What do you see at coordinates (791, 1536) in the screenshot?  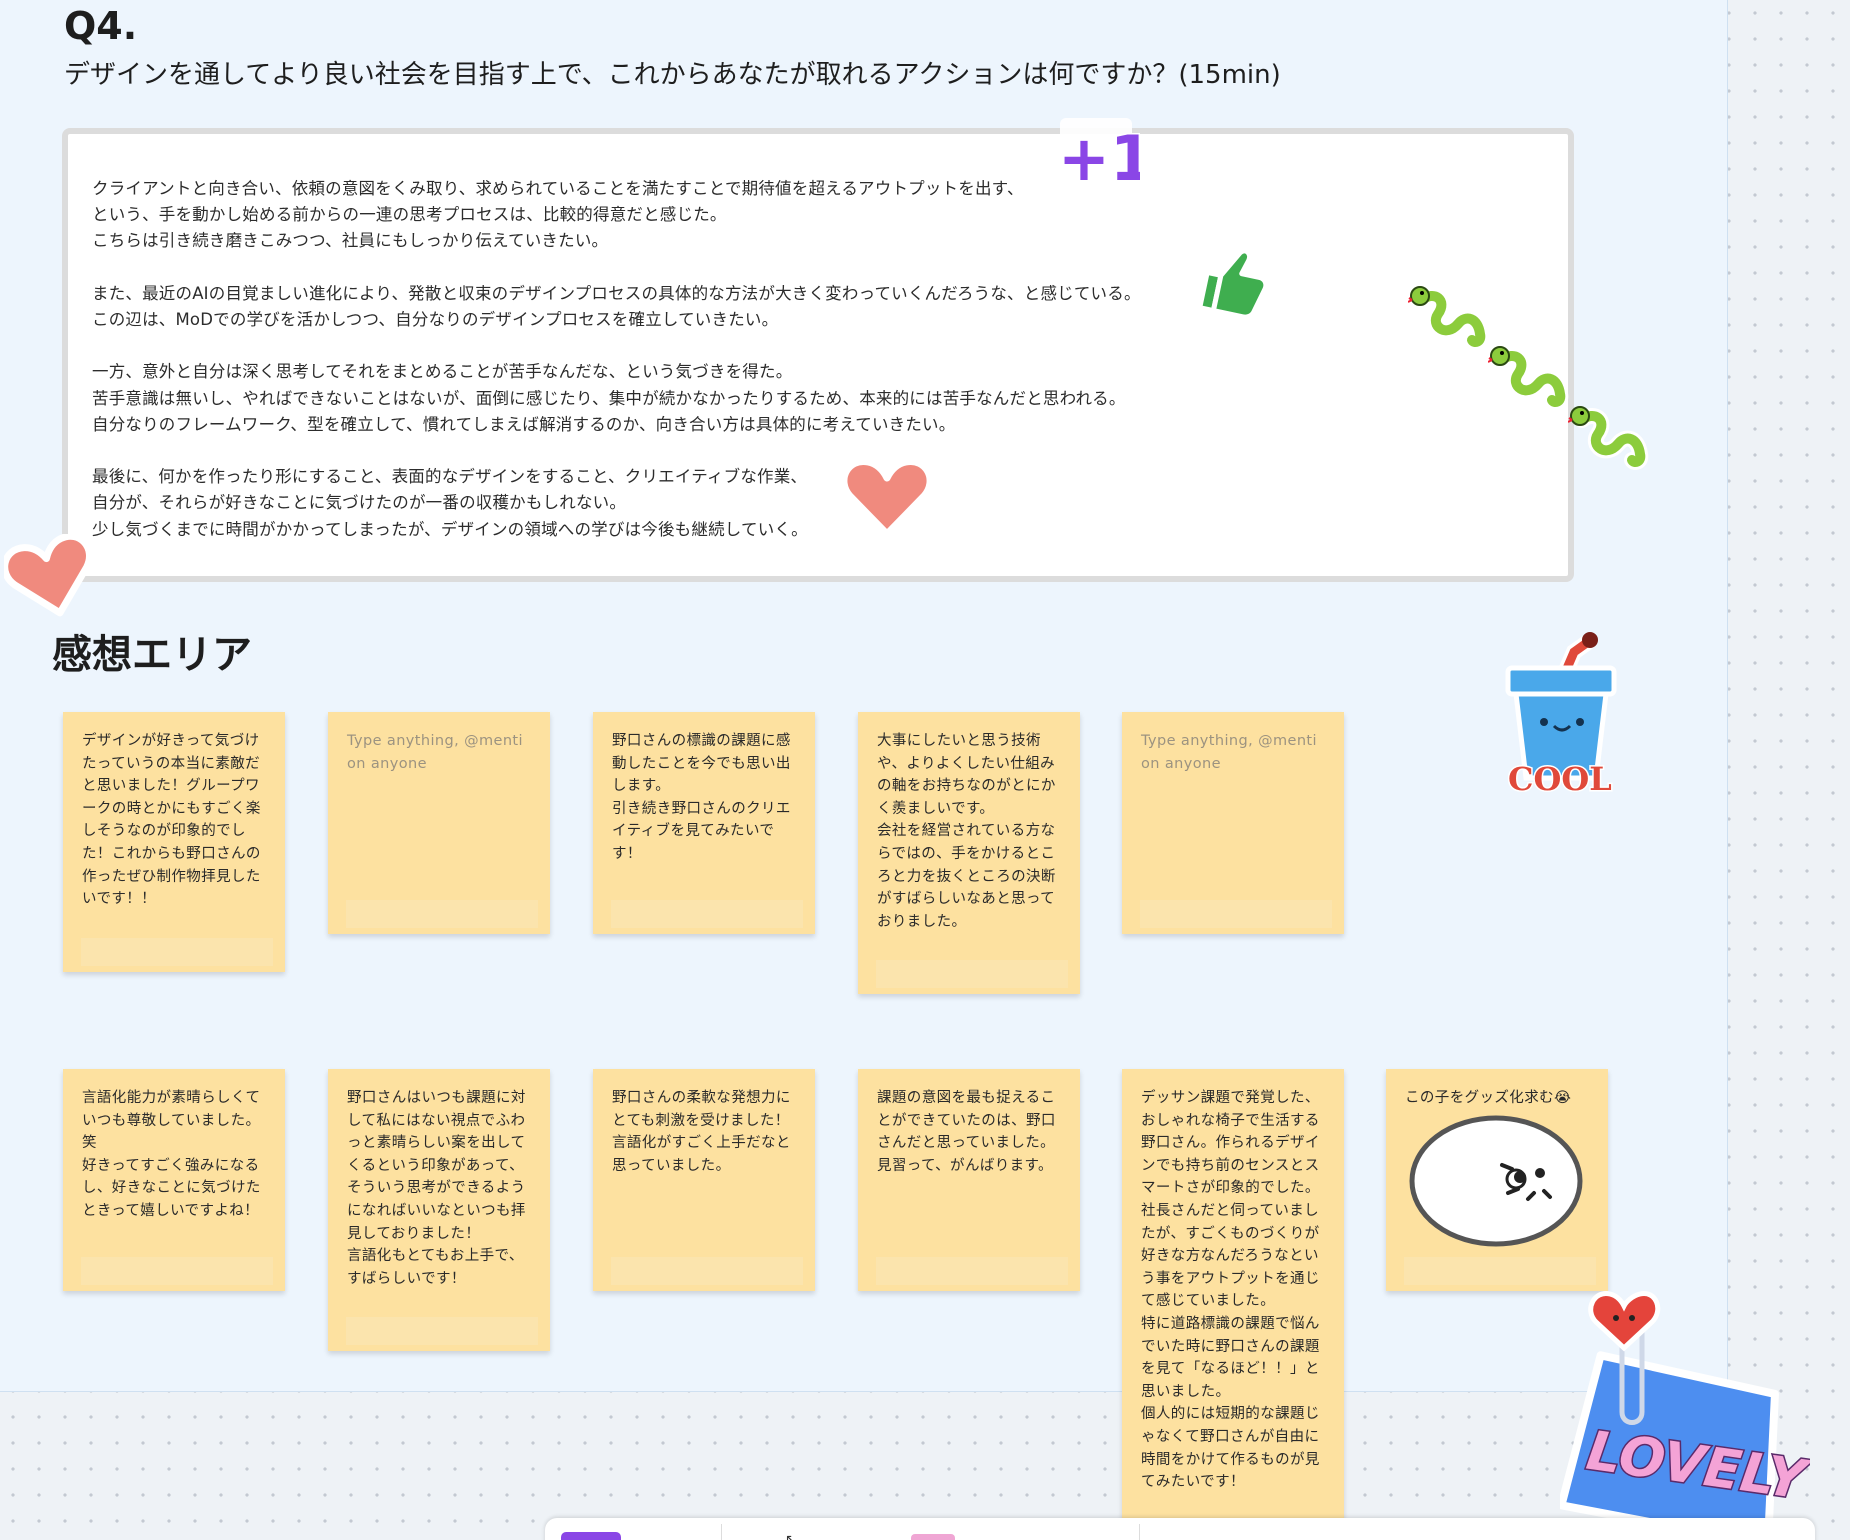 I see `cursor-icon: ↖` at bounding box center [791, 1536].